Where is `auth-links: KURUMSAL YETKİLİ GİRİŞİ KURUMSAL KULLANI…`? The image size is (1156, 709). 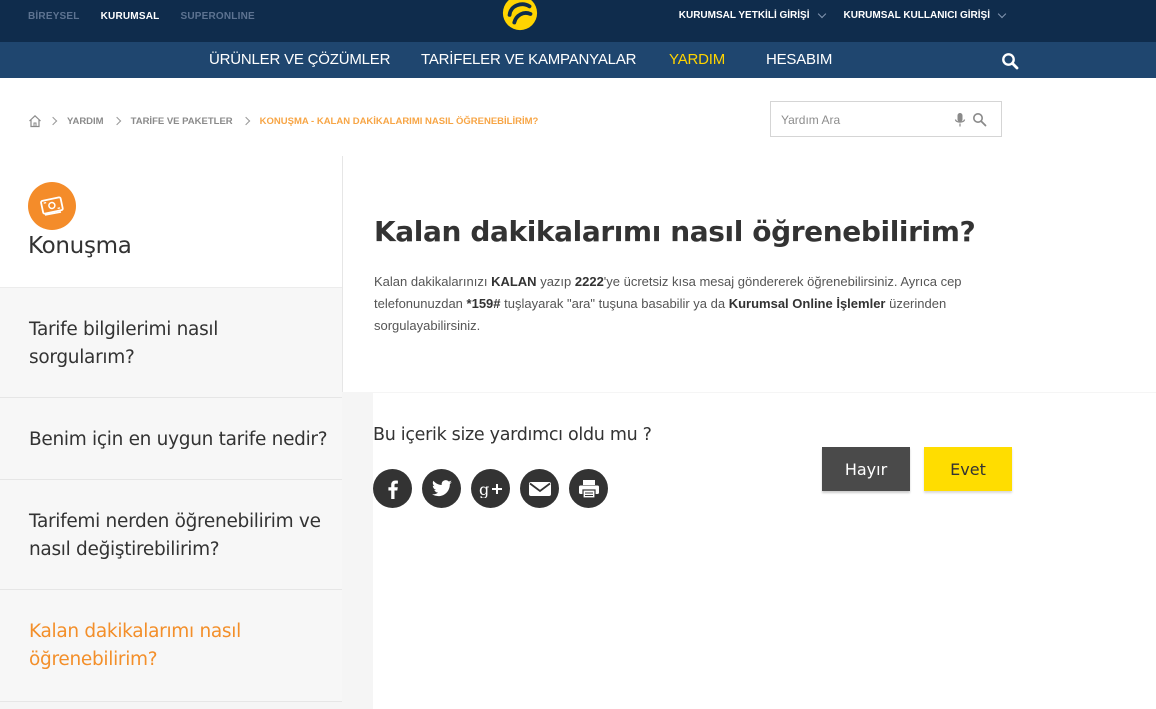
auth-links: KURUMSAL YETKİLİ GİRİŞİ KURUMSAL KULLANI… is located at coordinates (833, 15).